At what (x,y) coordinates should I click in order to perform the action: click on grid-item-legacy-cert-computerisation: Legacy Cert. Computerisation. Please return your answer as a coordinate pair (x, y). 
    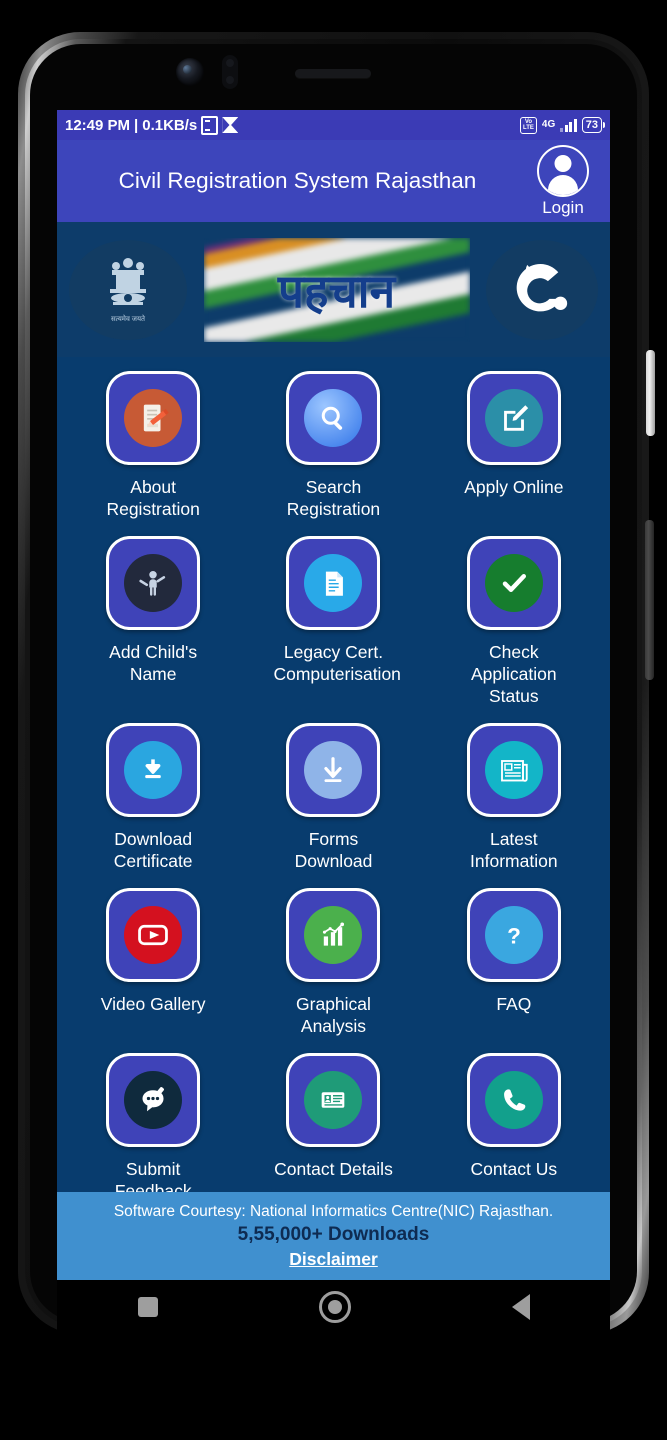
    Looking at the image, I should click on (333, 623).